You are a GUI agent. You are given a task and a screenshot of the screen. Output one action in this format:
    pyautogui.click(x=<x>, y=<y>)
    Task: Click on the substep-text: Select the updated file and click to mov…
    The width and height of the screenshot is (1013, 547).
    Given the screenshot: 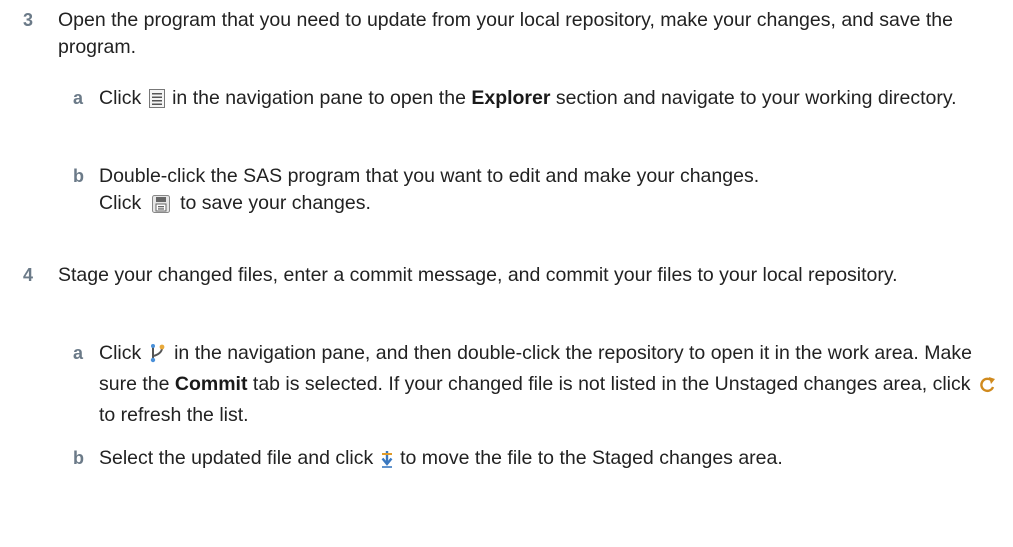 What is the action you would take?
    pyautogui.click(x=549, y=460)
    